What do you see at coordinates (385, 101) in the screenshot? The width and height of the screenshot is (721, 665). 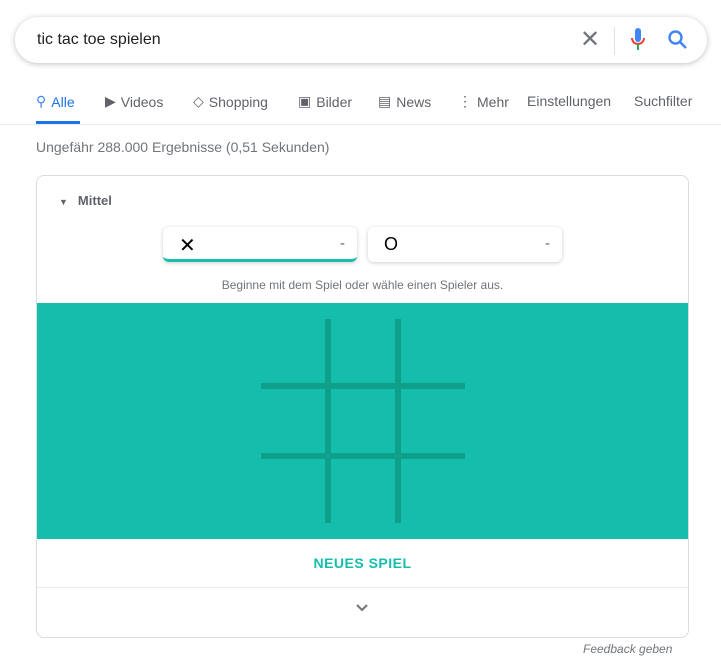 I see `news-icon: ▤` at bounding box center [385, 101].